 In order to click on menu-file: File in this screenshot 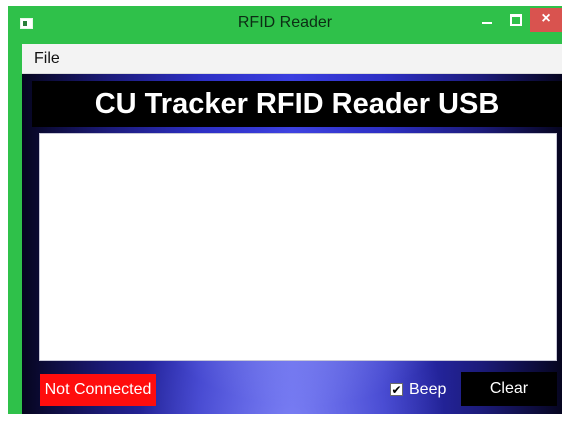, I will do `click(47, 59)`.